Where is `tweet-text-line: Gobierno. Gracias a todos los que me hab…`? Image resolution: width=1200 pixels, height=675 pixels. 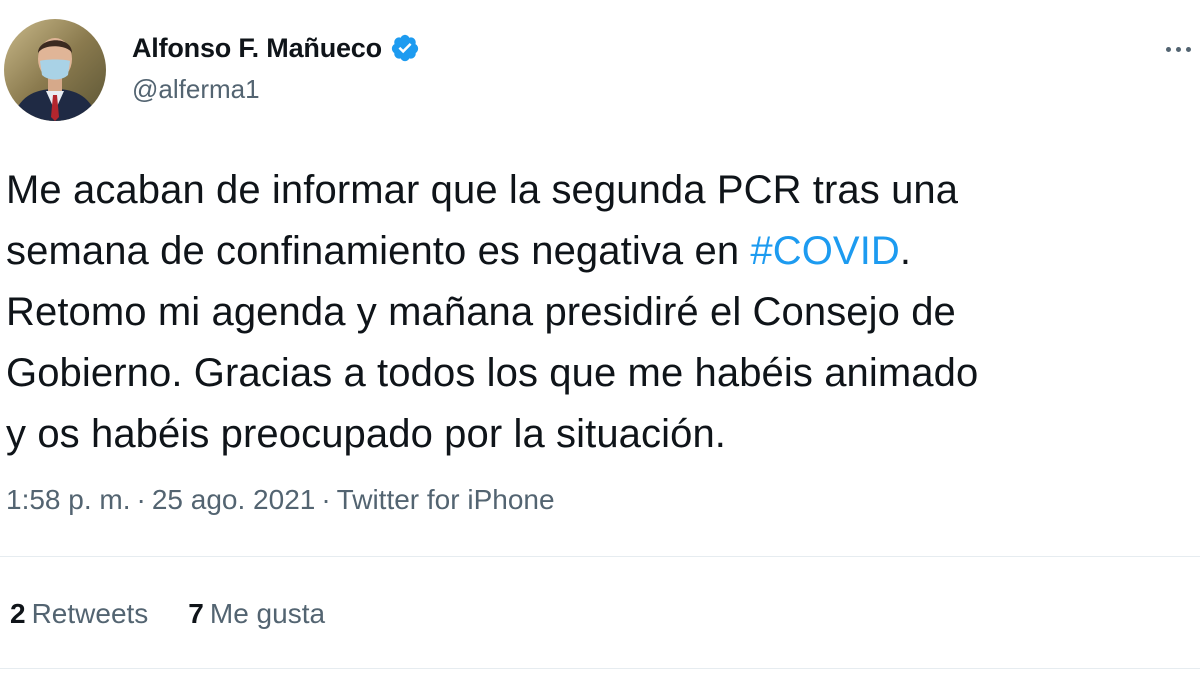 tweet-text-line: Gobierno. Gracias a todos los que me hab… is located at coordinates (492, 373).